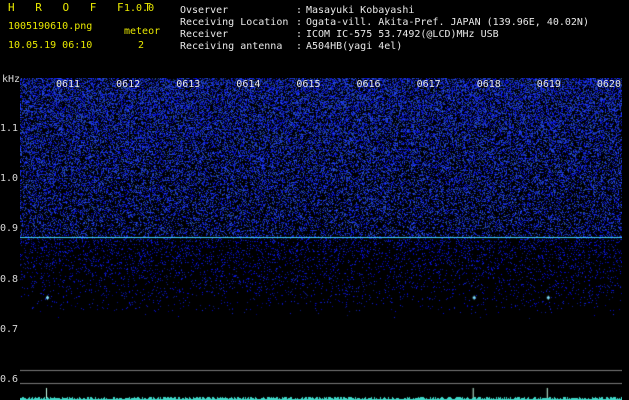 The height and width of the screenshot is (400, 629). What do you see at coordinates (428, 84) in the screenshot?
I see `x-tick-label: 0617` at bounding box center [428, 84].